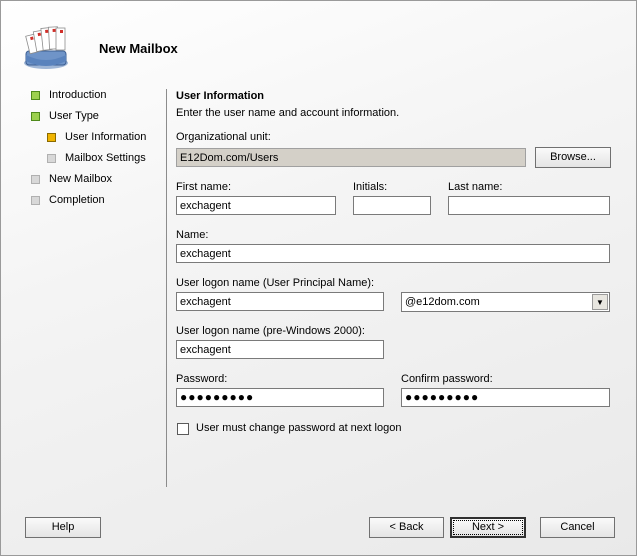  Describe the element at coordinates (223, 137) in the screenshot. I see `org-unit-label: Organizational unit:` at that location.